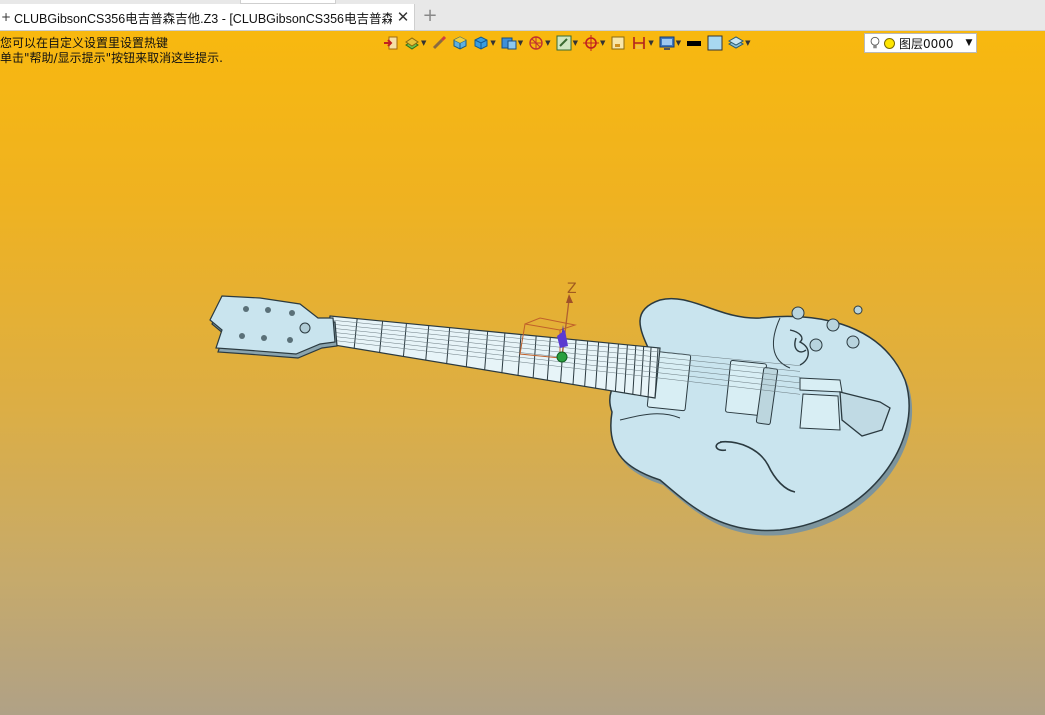  What do you see at coordinates (273, 327) in the screenshot?
I see `guitar-headstock` at bounding box center [273, 327].